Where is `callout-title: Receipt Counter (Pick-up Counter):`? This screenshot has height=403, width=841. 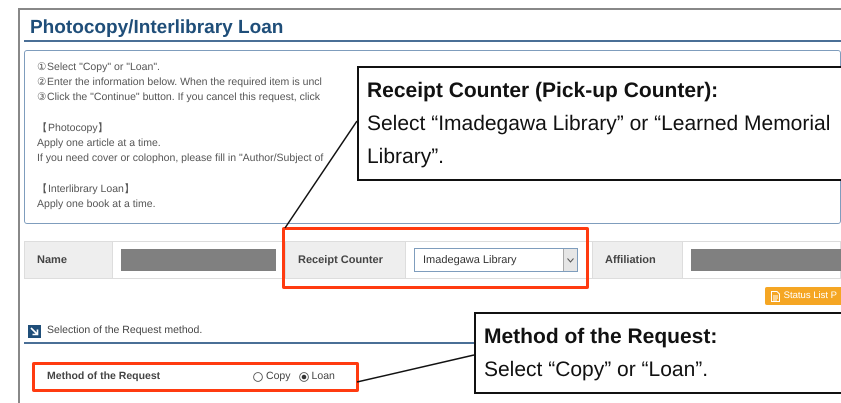
callout-title: Receipt Counter (Pick-up Counter): is located at coordinates (543, 91).